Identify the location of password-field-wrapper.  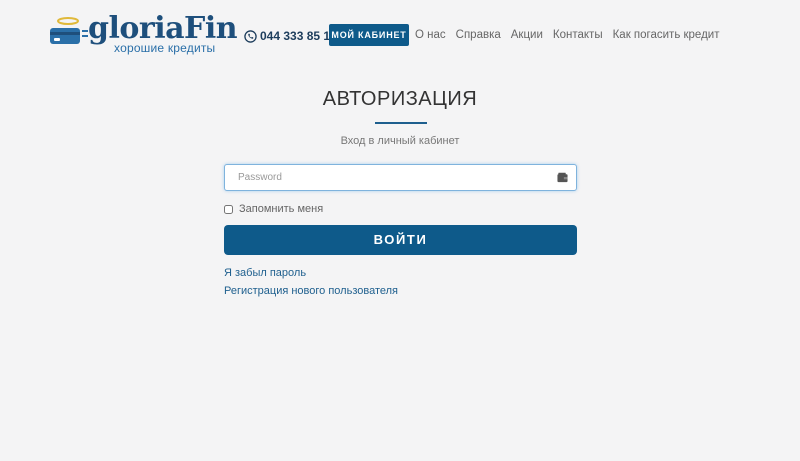
(400, 177).